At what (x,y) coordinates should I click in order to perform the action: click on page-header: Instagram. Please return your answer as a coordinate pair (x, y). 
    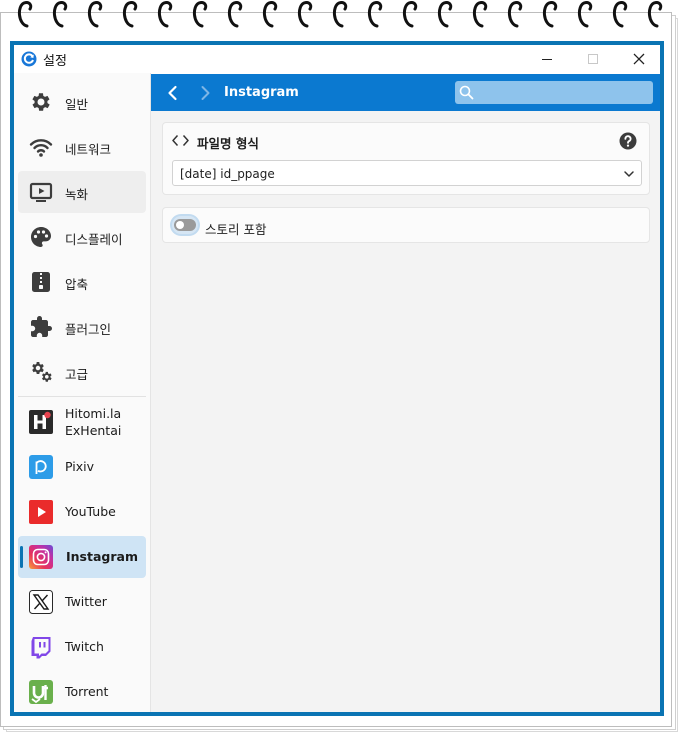
    Looking at the image, I should click on (405, 92).